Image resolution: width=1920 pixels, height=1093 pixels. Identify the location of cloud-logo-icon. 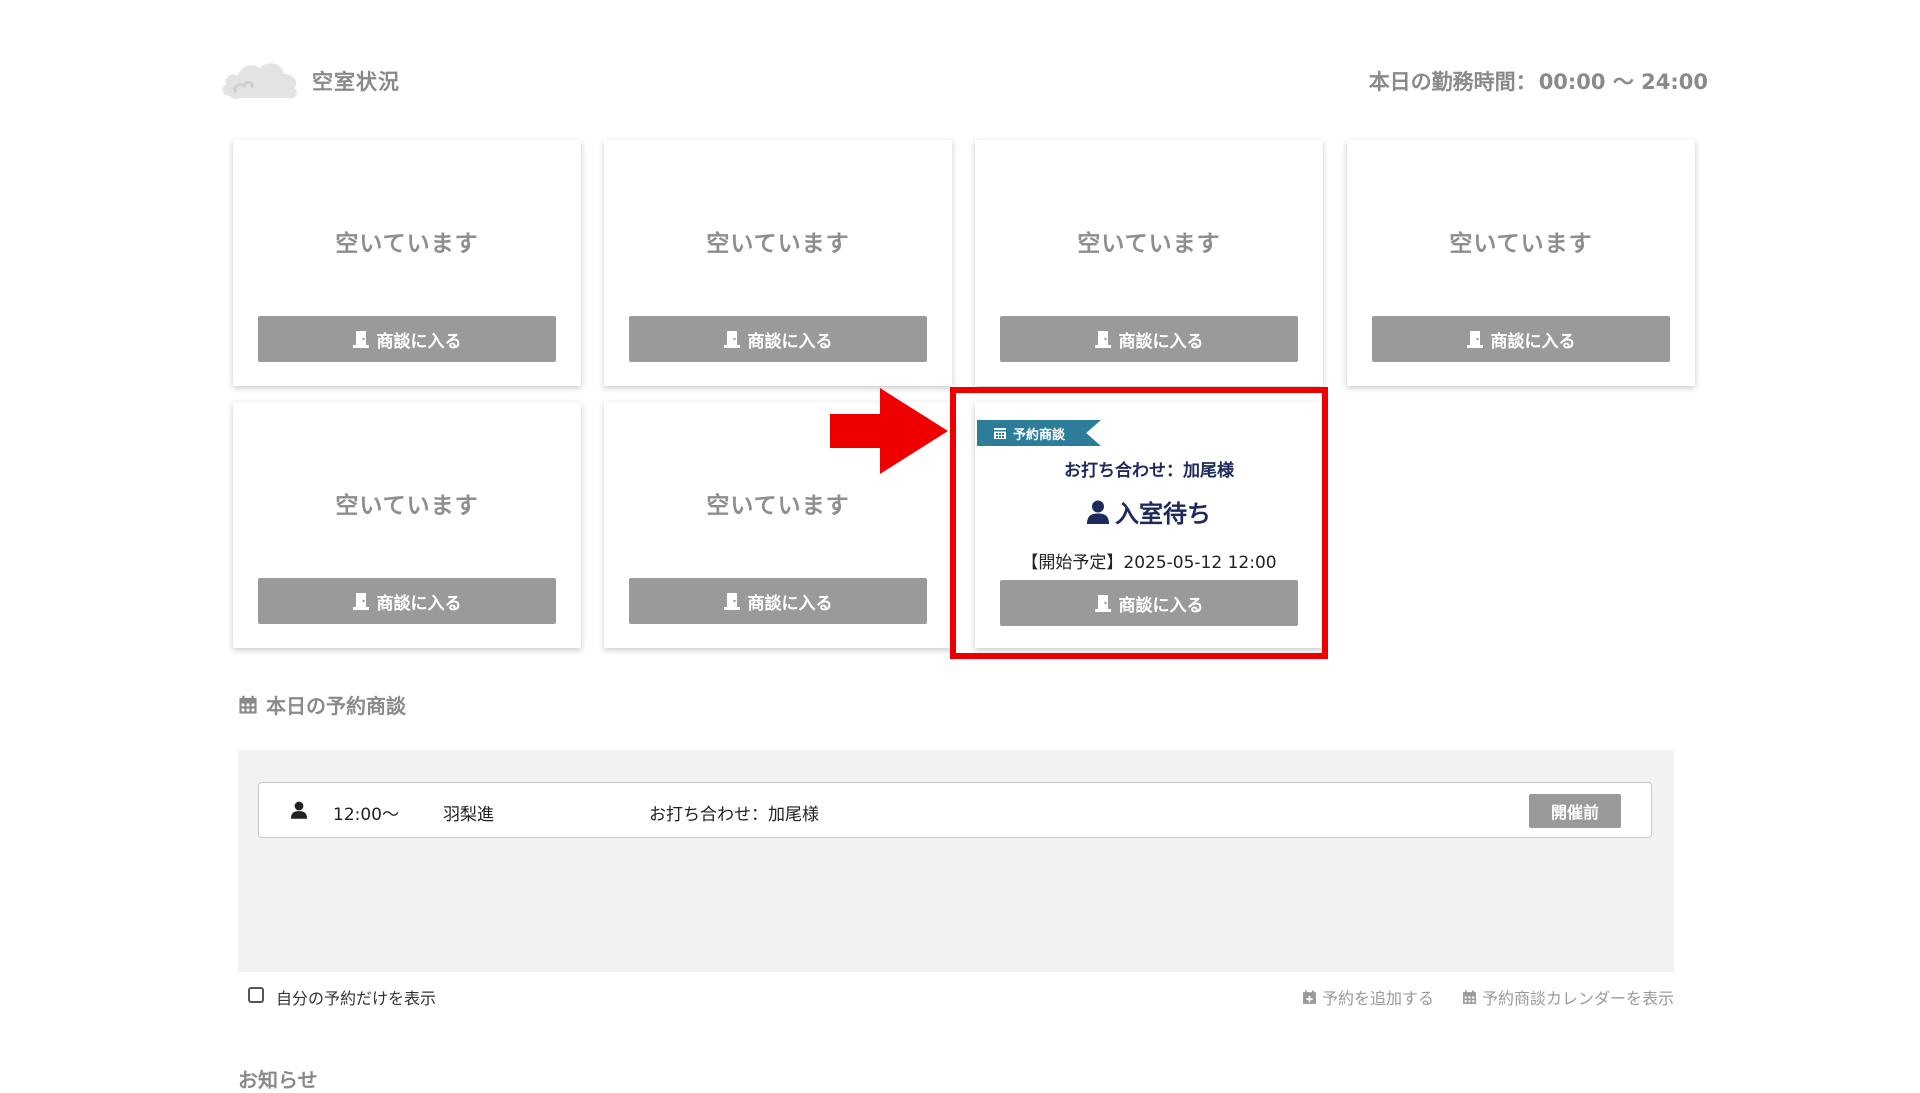
(259, 81).